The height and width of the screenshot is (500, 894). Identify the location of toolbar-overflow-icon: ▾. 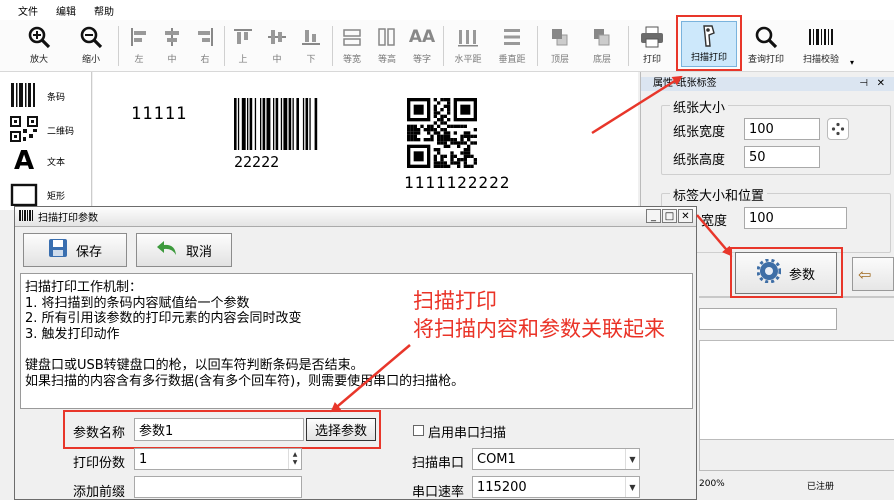
(852, 62).